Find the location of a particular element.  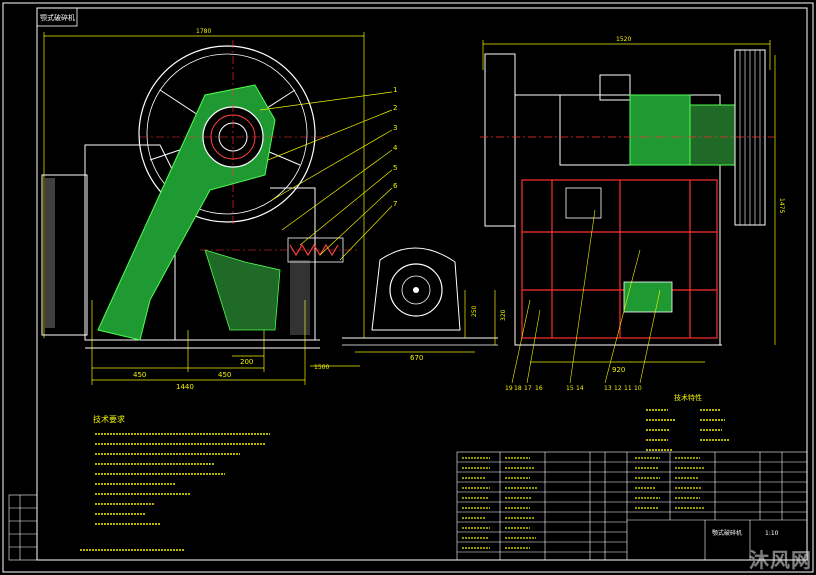

callout-4: 4 is located at coordinates (395, 148).